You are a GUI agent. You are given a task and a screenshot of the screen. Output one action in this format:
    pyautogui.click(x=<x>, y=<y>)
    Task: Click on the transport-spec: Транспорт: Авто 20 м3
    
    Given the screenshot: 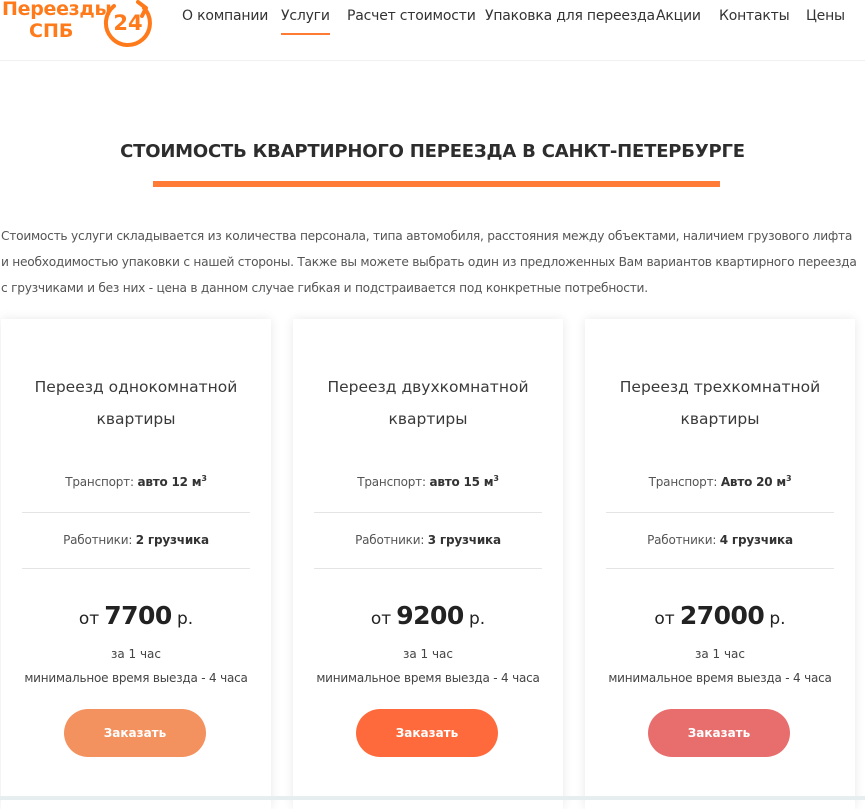 What is the action you would take?
    pyautogui.click(x=720, y=481)
    